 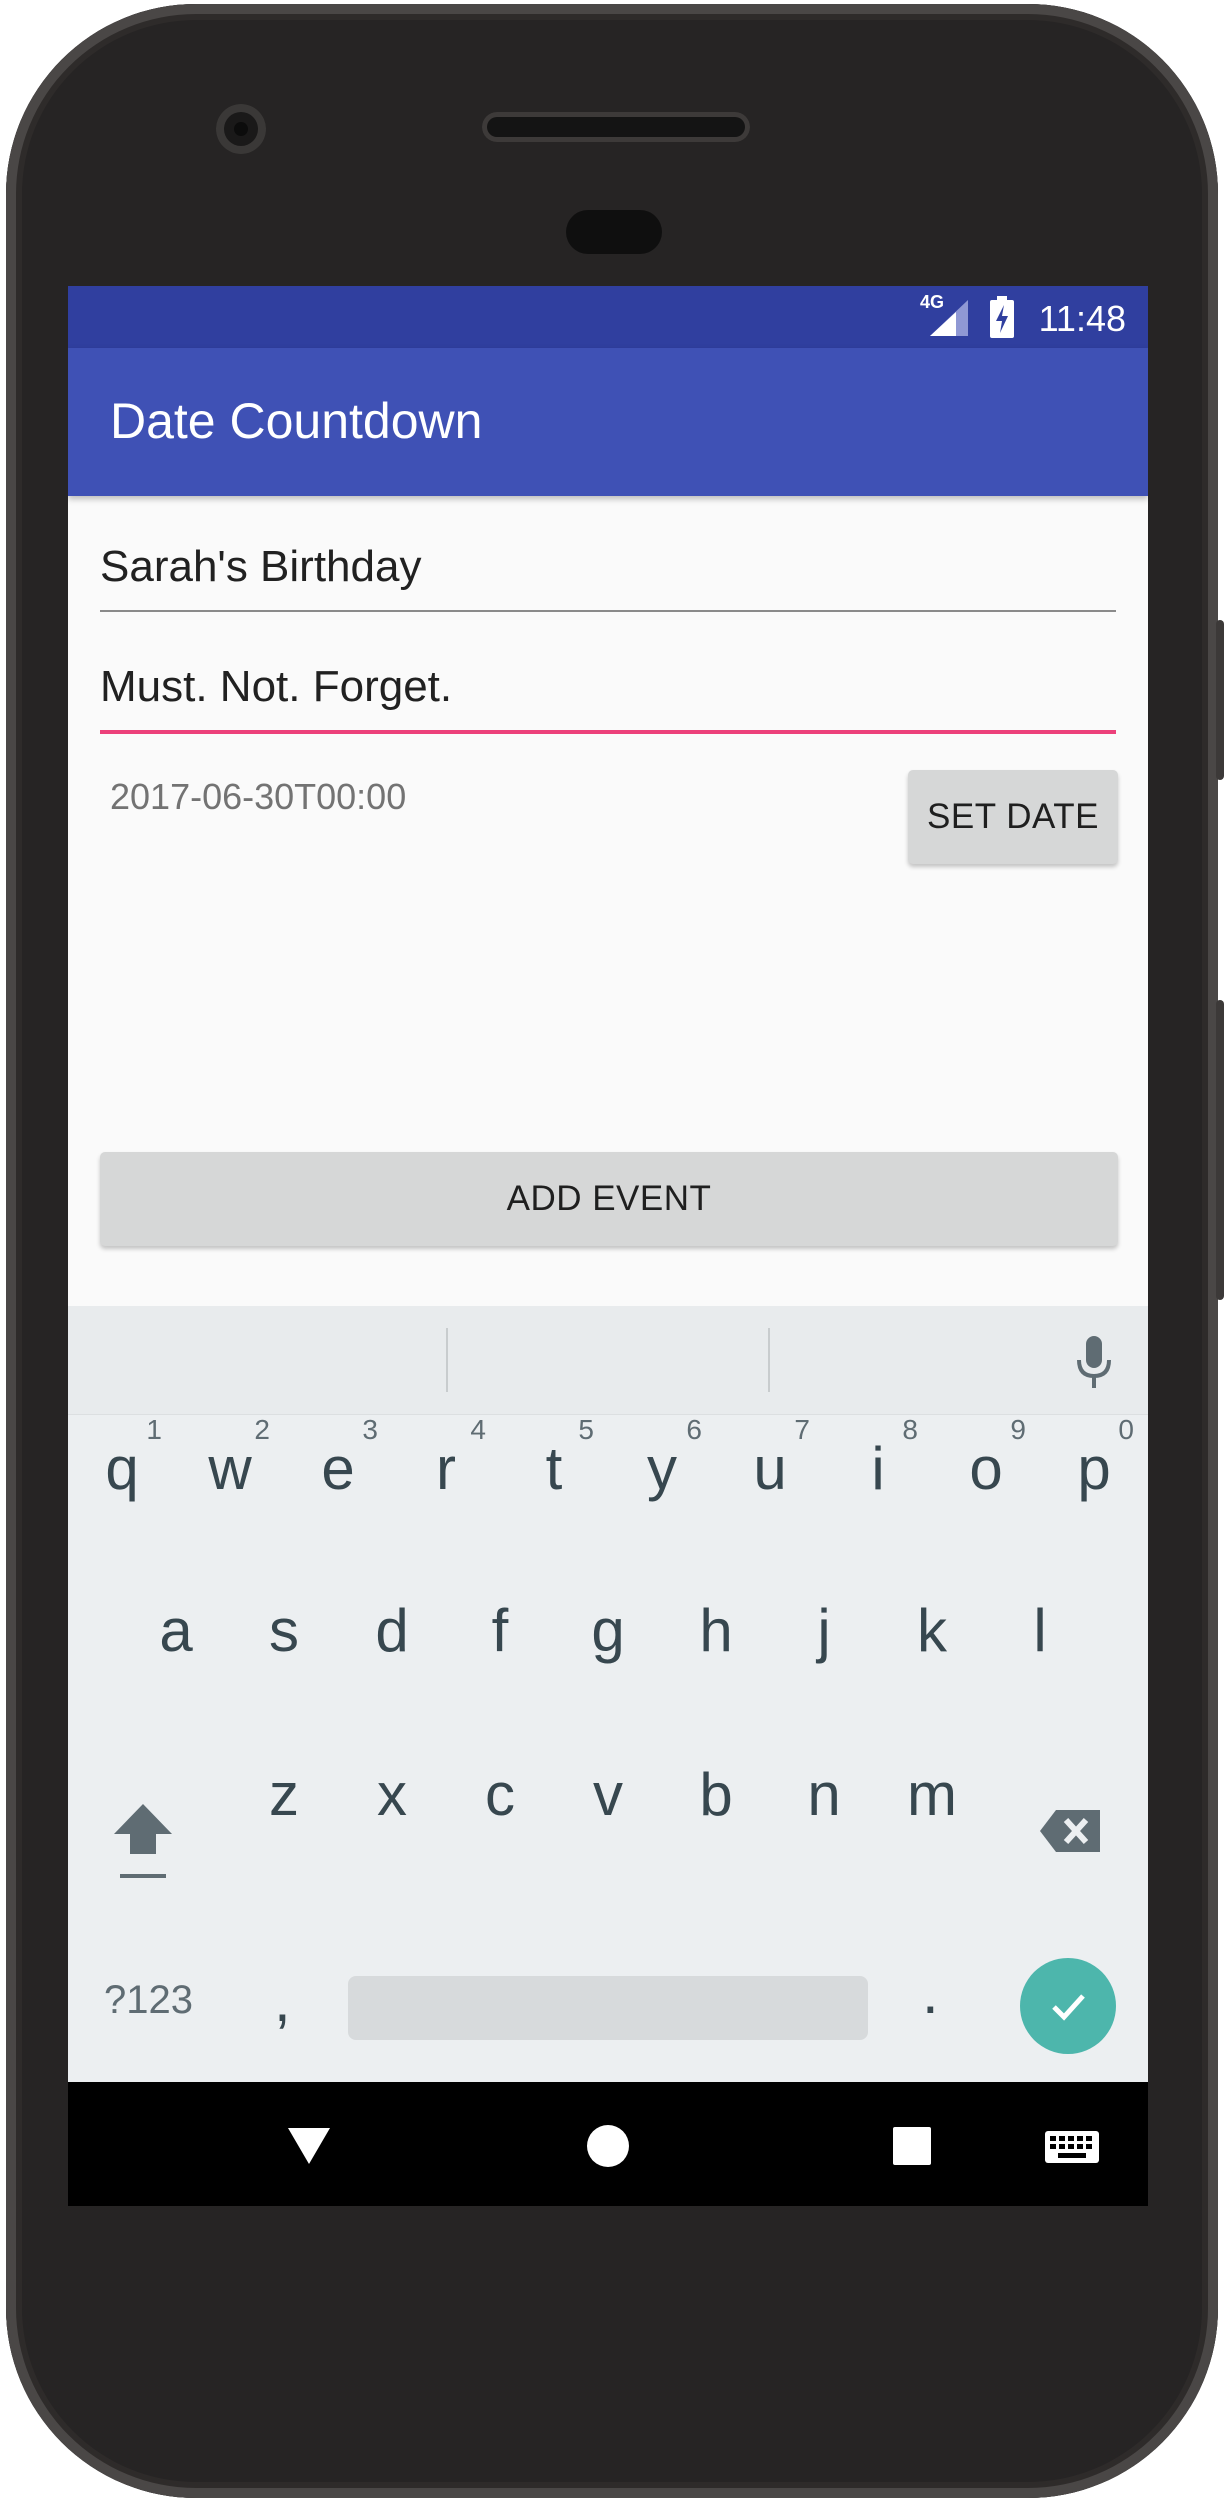 I want to click on key-x-label: x, so click(x=392, y=1794).